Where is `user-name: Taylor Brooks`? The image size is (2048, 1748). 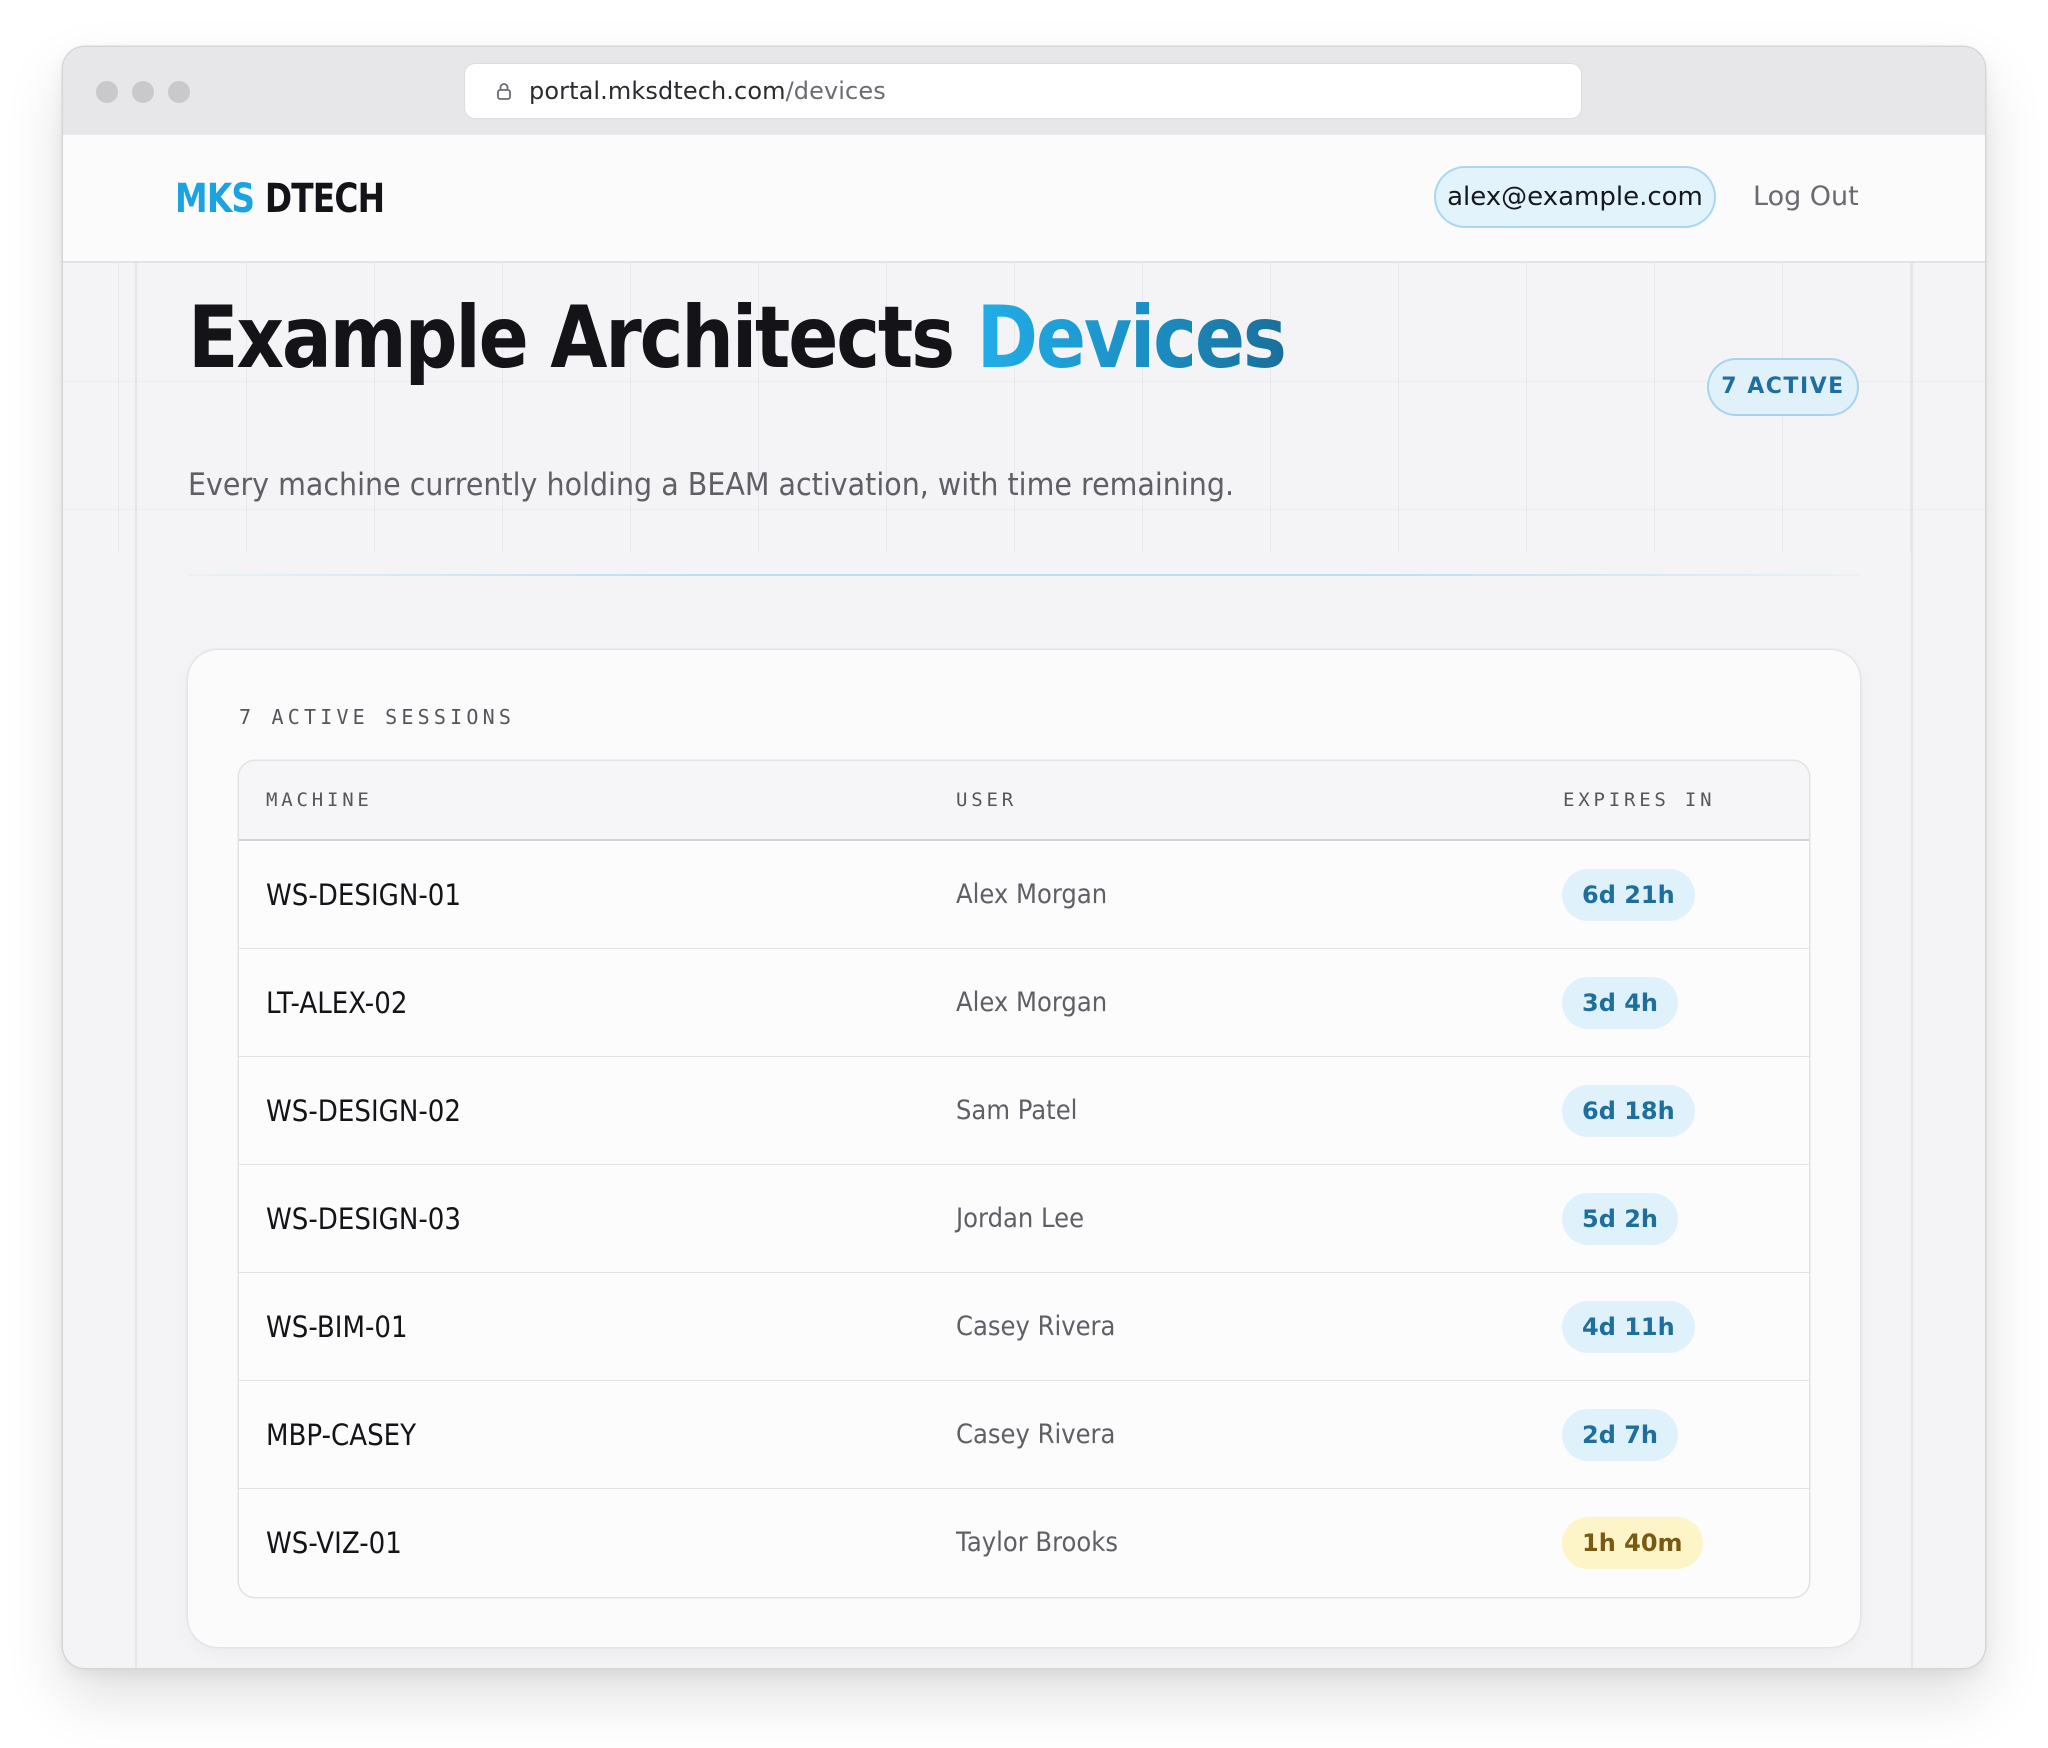 user-name: Taylor Brooks is located at coordinates (1037, 1542).